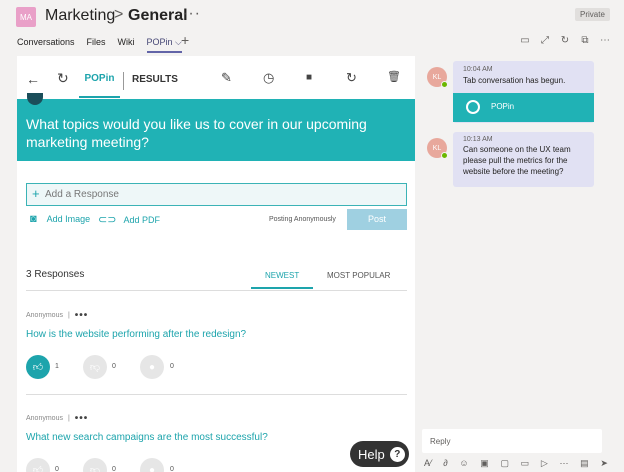  Describe the element at coordinates (473, 107) in the screenshot. I see `popin-logo-icon` at that location.